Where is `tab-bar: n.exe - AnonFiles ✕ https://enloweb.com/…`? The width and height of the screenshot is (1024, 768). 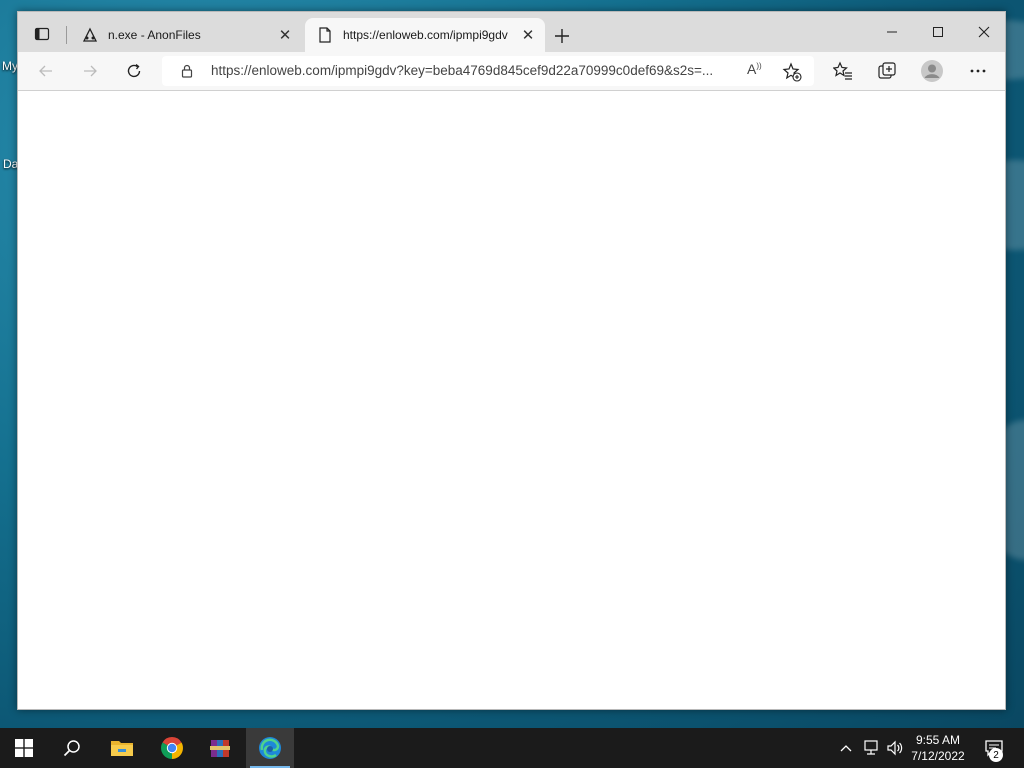
tab-bar: n.exe - AnonFiles ✕ https://enloweb.com/… is located at coordinates (511, 32).